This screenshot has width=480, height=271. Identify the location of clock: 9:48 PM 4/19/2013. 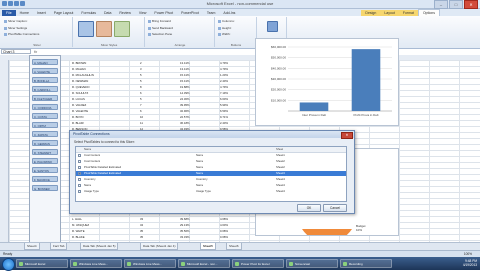
(470, 263).